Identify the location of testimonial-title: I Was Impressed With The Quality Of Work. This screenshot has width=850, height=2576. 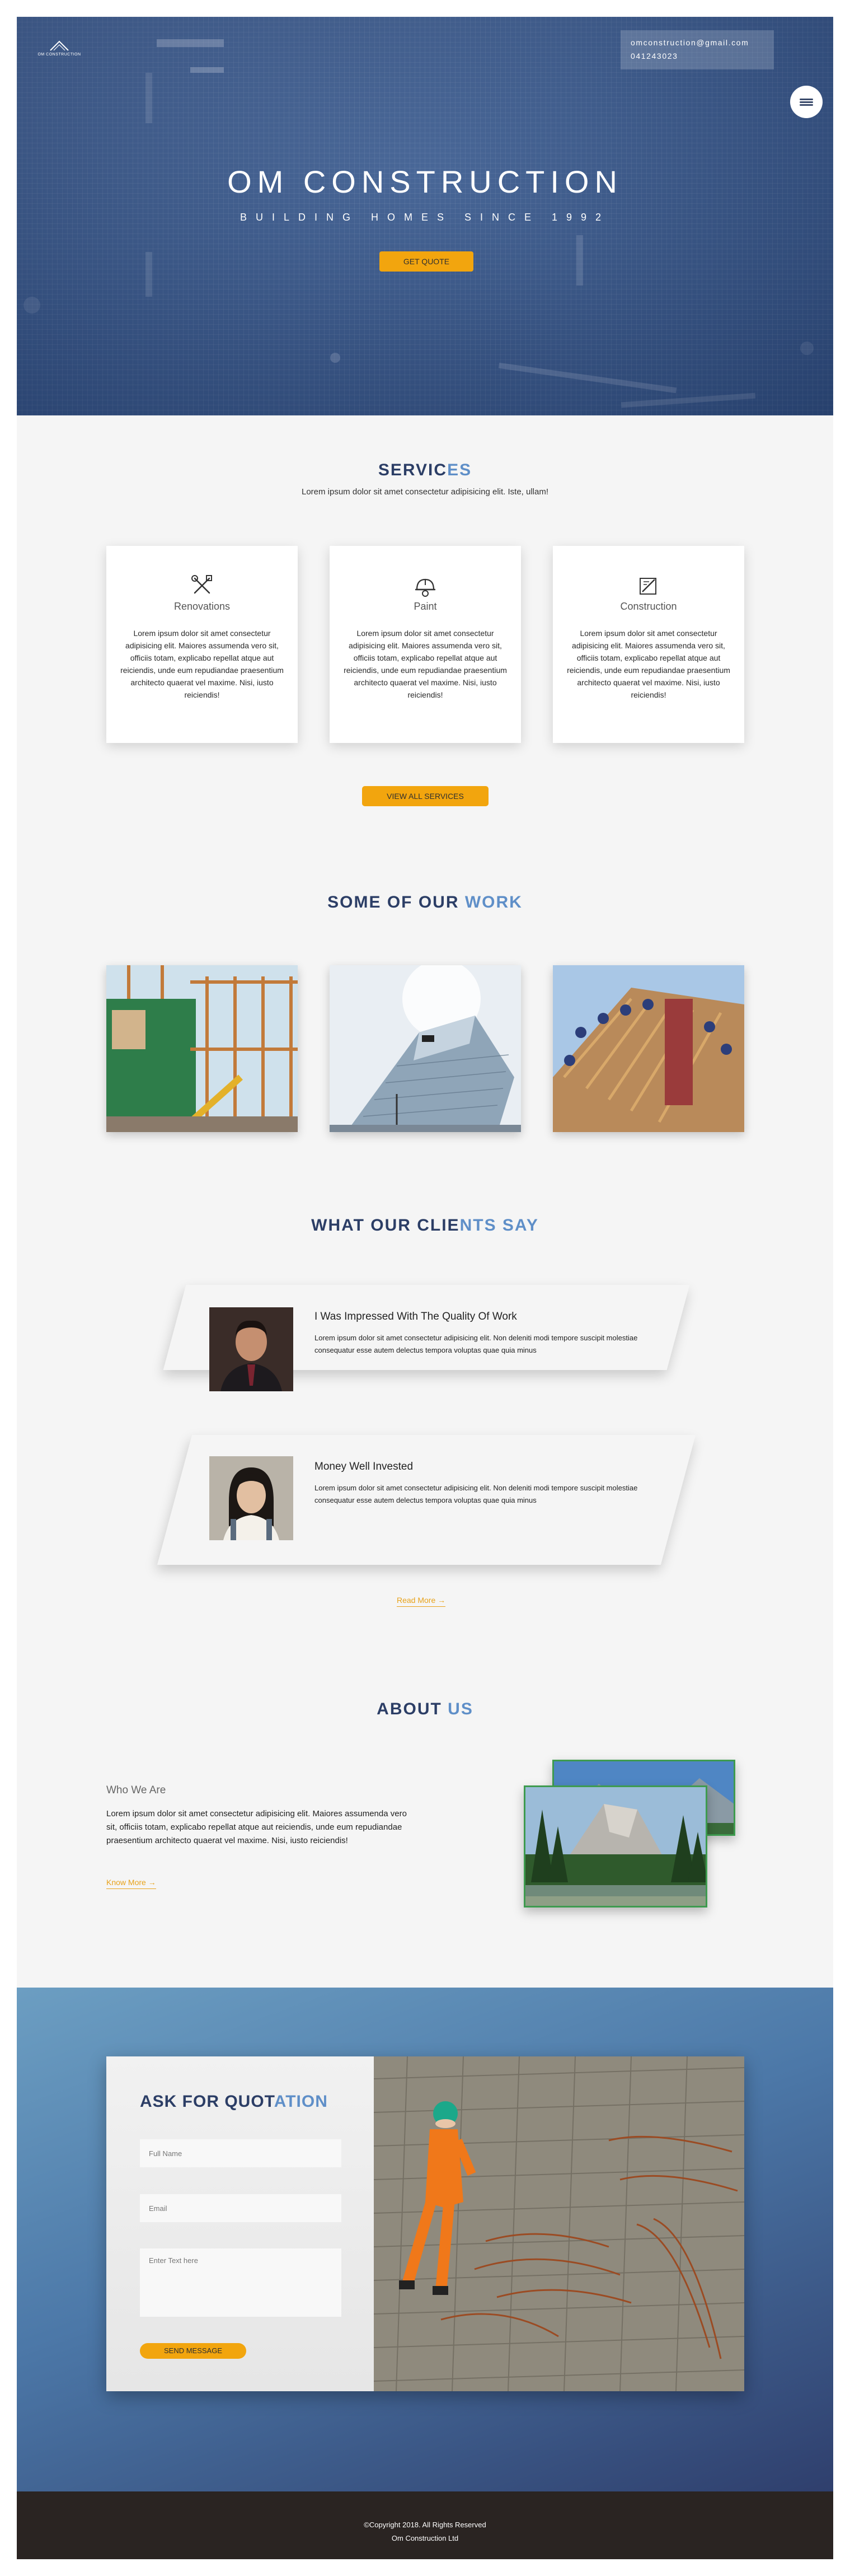
(415, 1316).